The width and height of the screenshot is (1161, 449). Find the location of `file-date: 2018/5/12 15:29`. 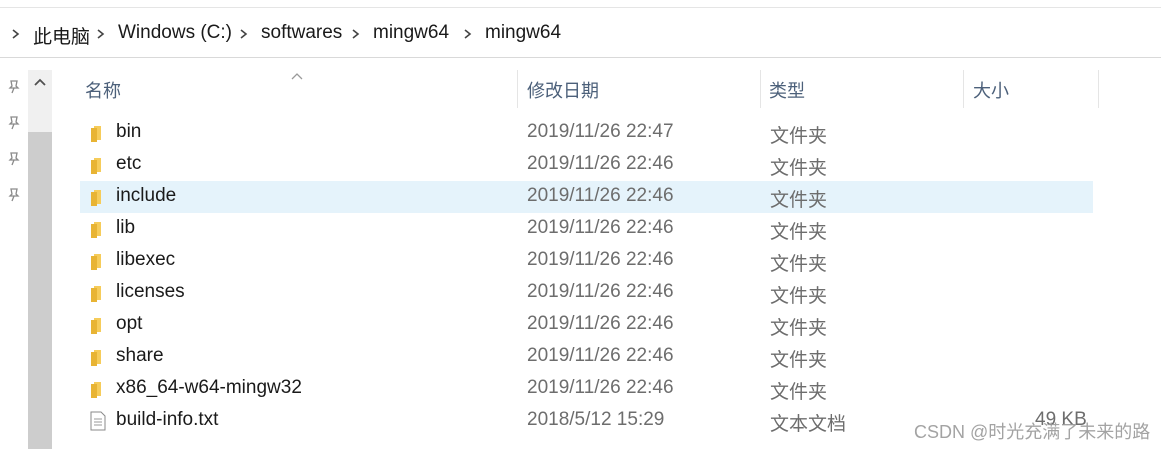

file-date: 2018/5/12 15:29 is located at coordinates (596, 419).